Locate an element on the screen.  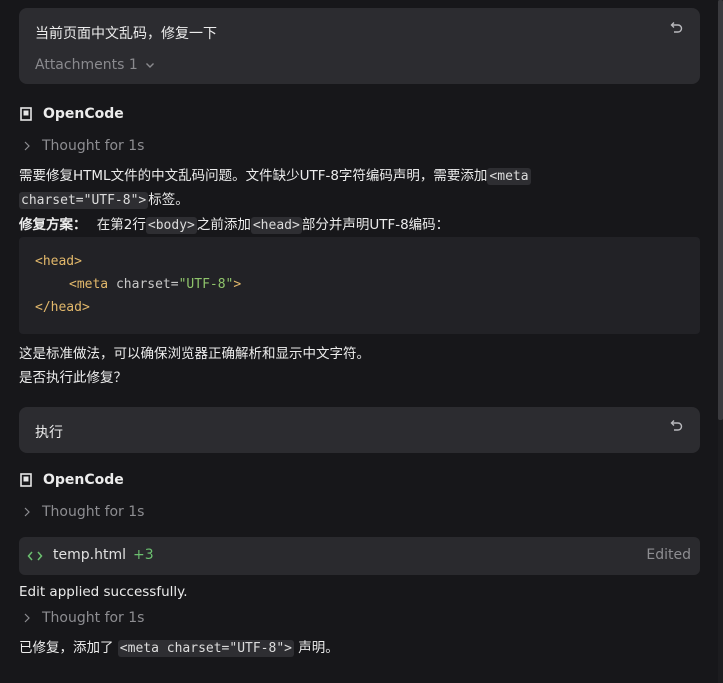
fix-plan-label: 修复方案： is located at coordinates (53, 225).